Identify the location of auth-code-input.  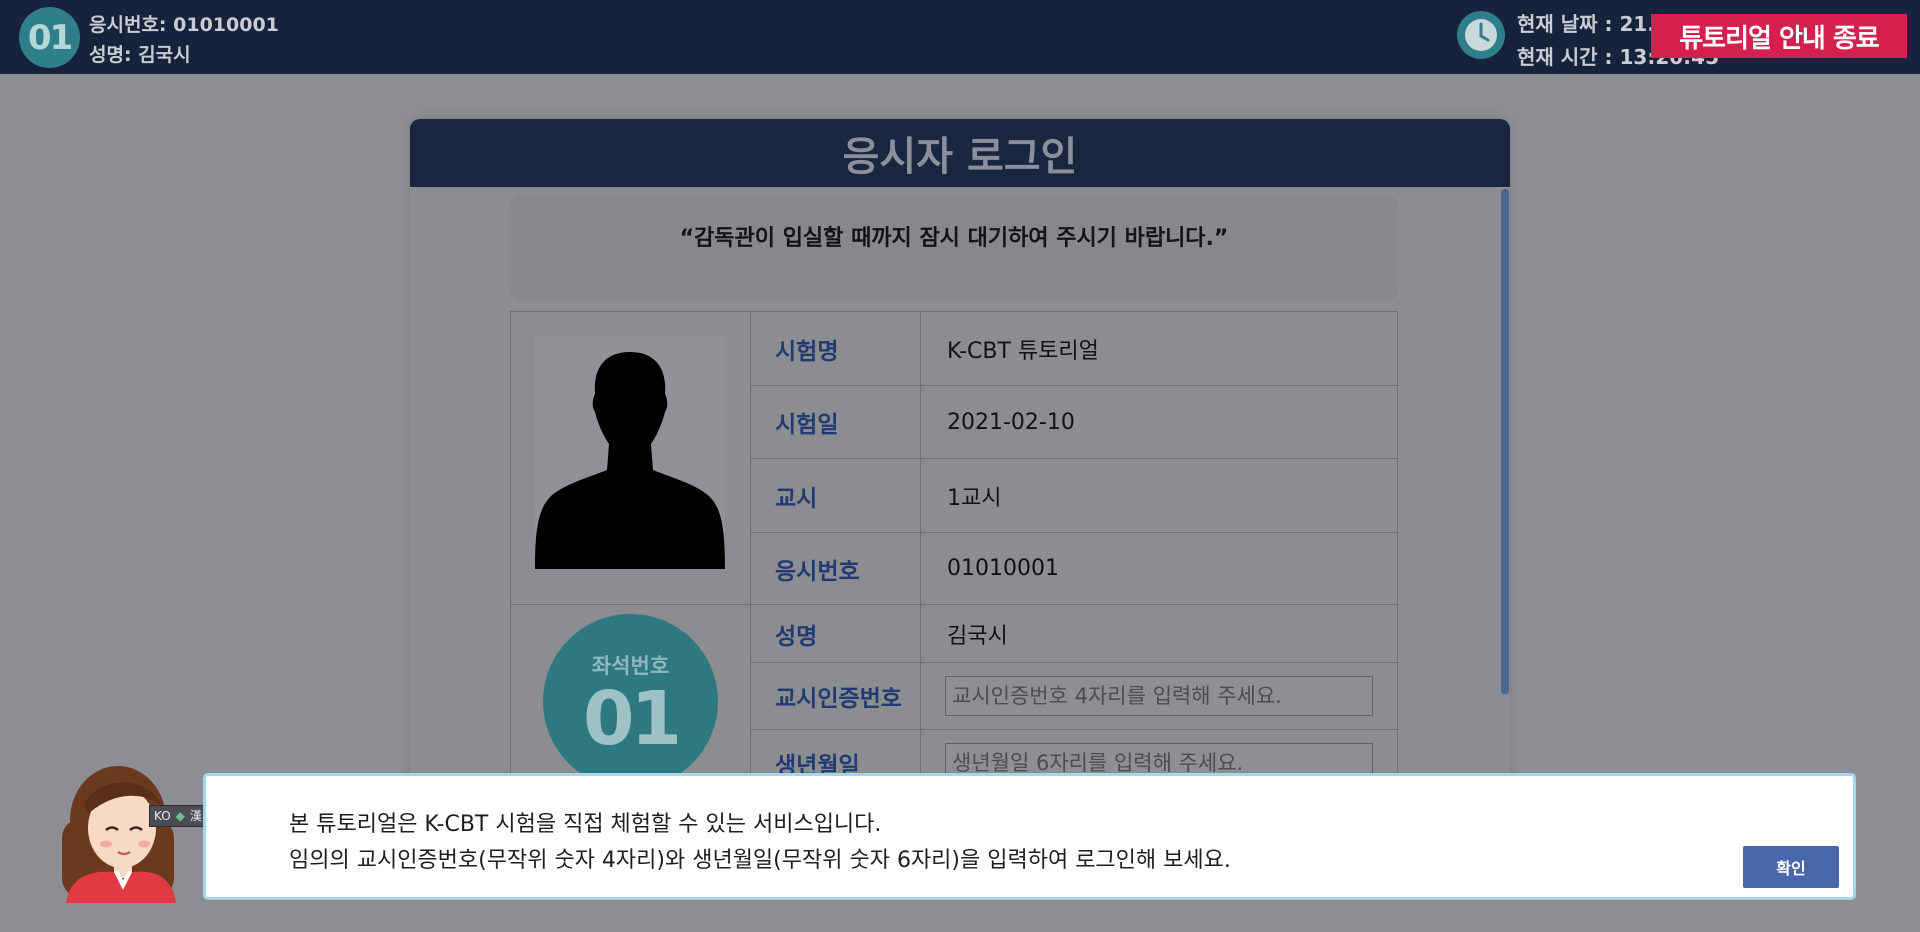
(1159, 696).